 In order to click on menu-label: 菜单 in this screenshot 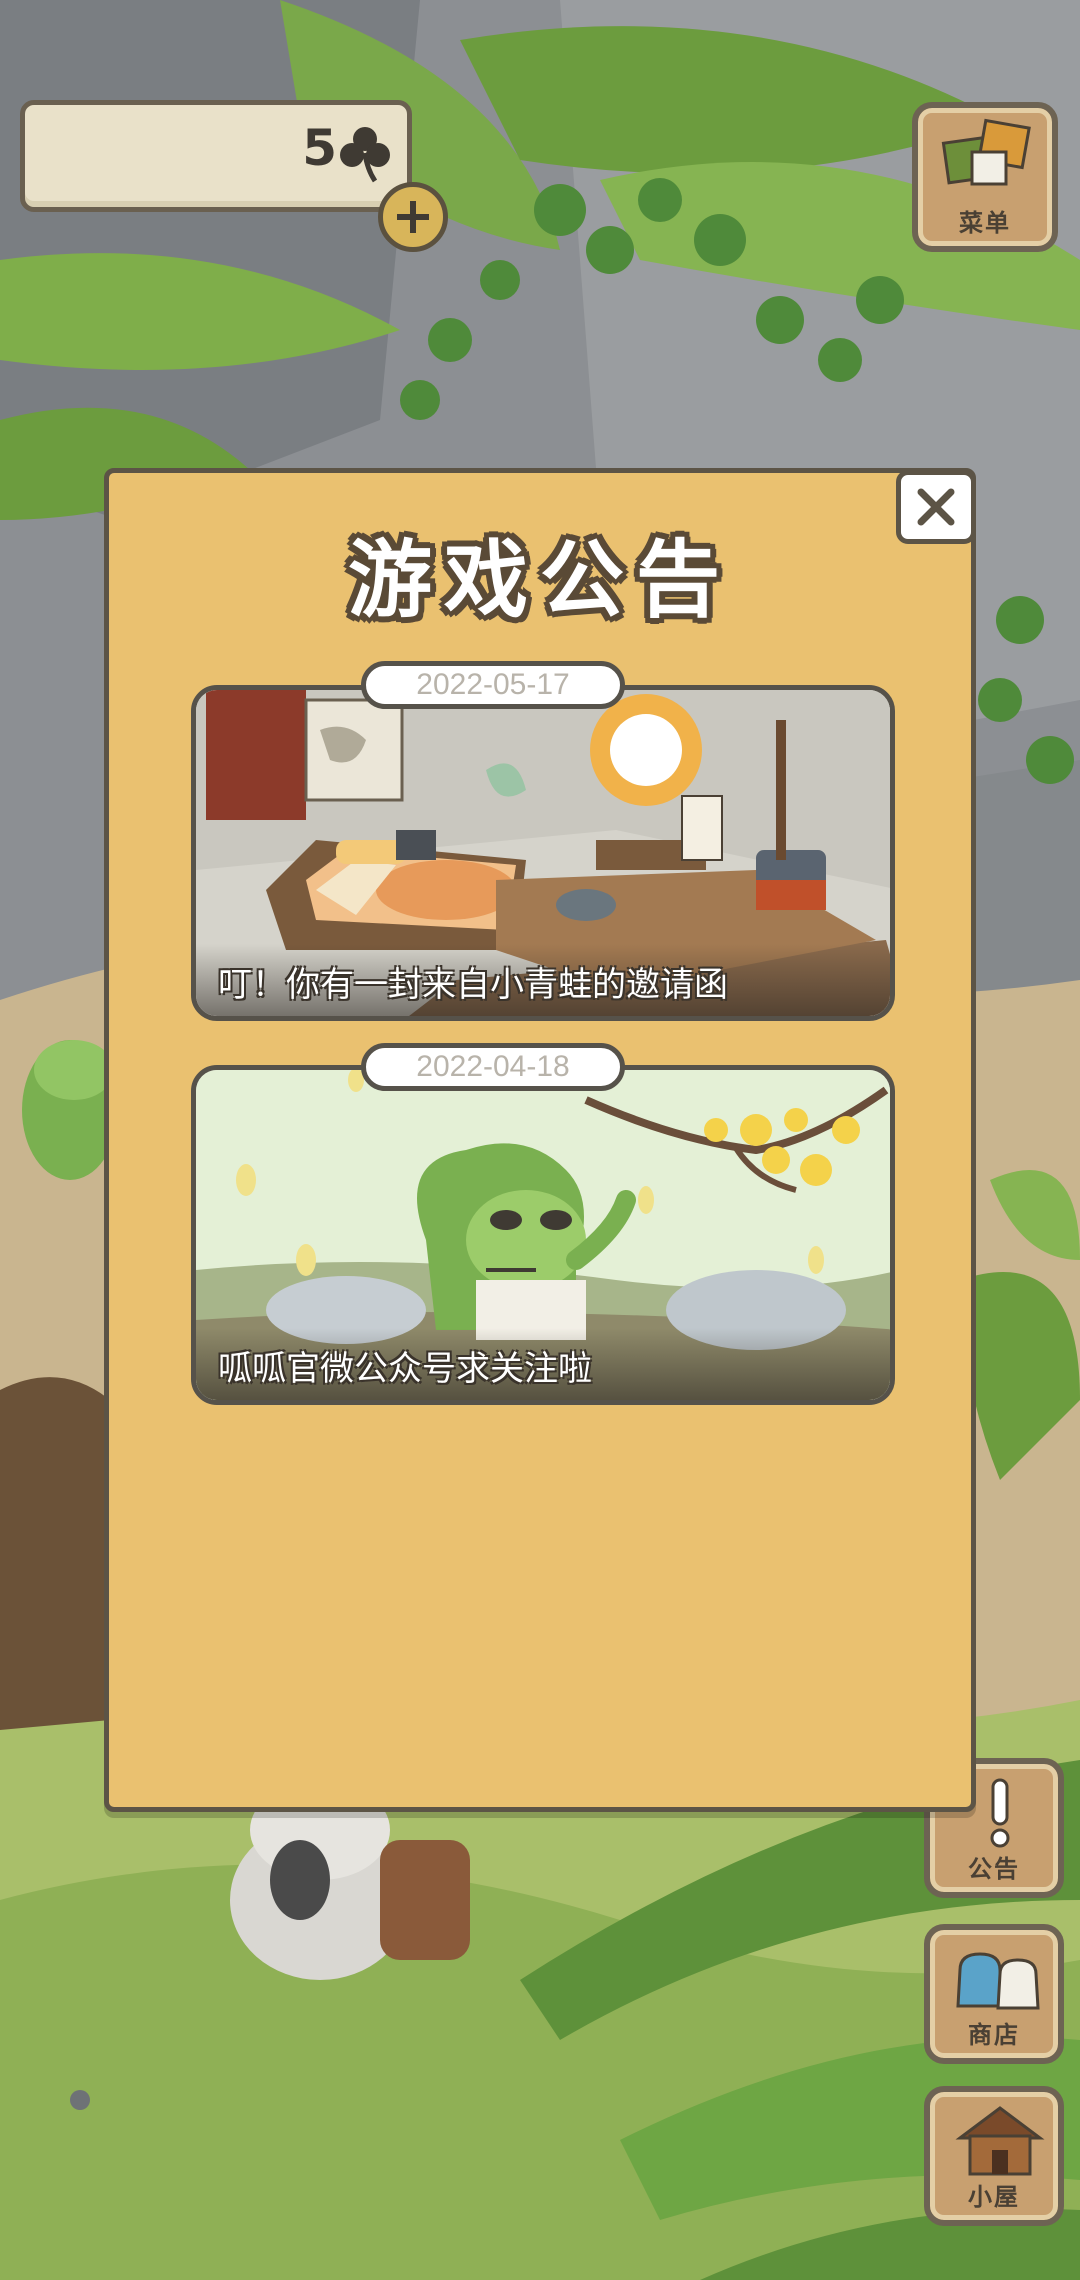, I will do `click(985, 223)`.